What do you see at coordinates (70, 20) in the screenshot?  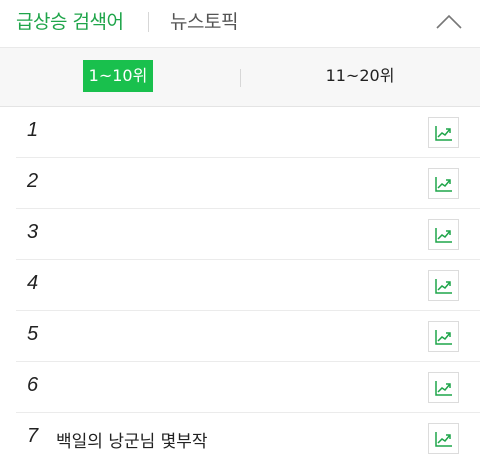 I see `tab-rising-searches: 급상승 검색어` at bounding box center [70, 20].